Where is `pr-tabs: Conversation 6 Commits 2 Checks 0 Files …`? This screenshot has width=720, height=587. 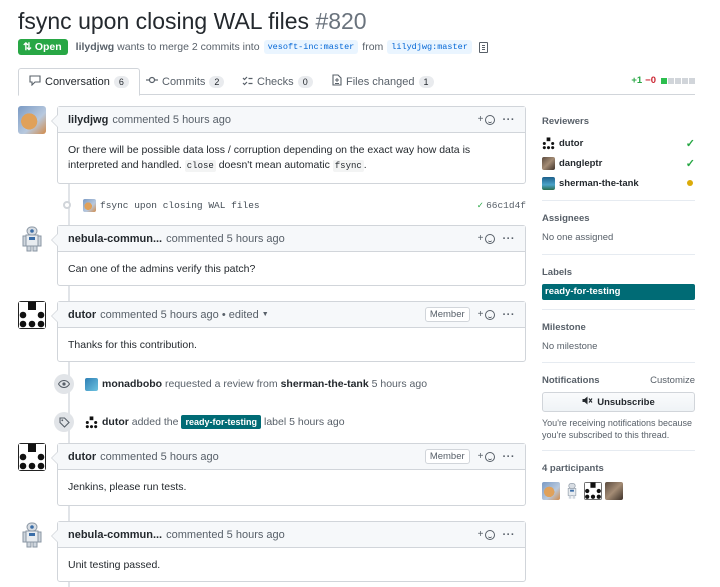
pr-tabs: Conversation 6 Commits 2 Checks 0 Files … is located at coordinates (356, 82).